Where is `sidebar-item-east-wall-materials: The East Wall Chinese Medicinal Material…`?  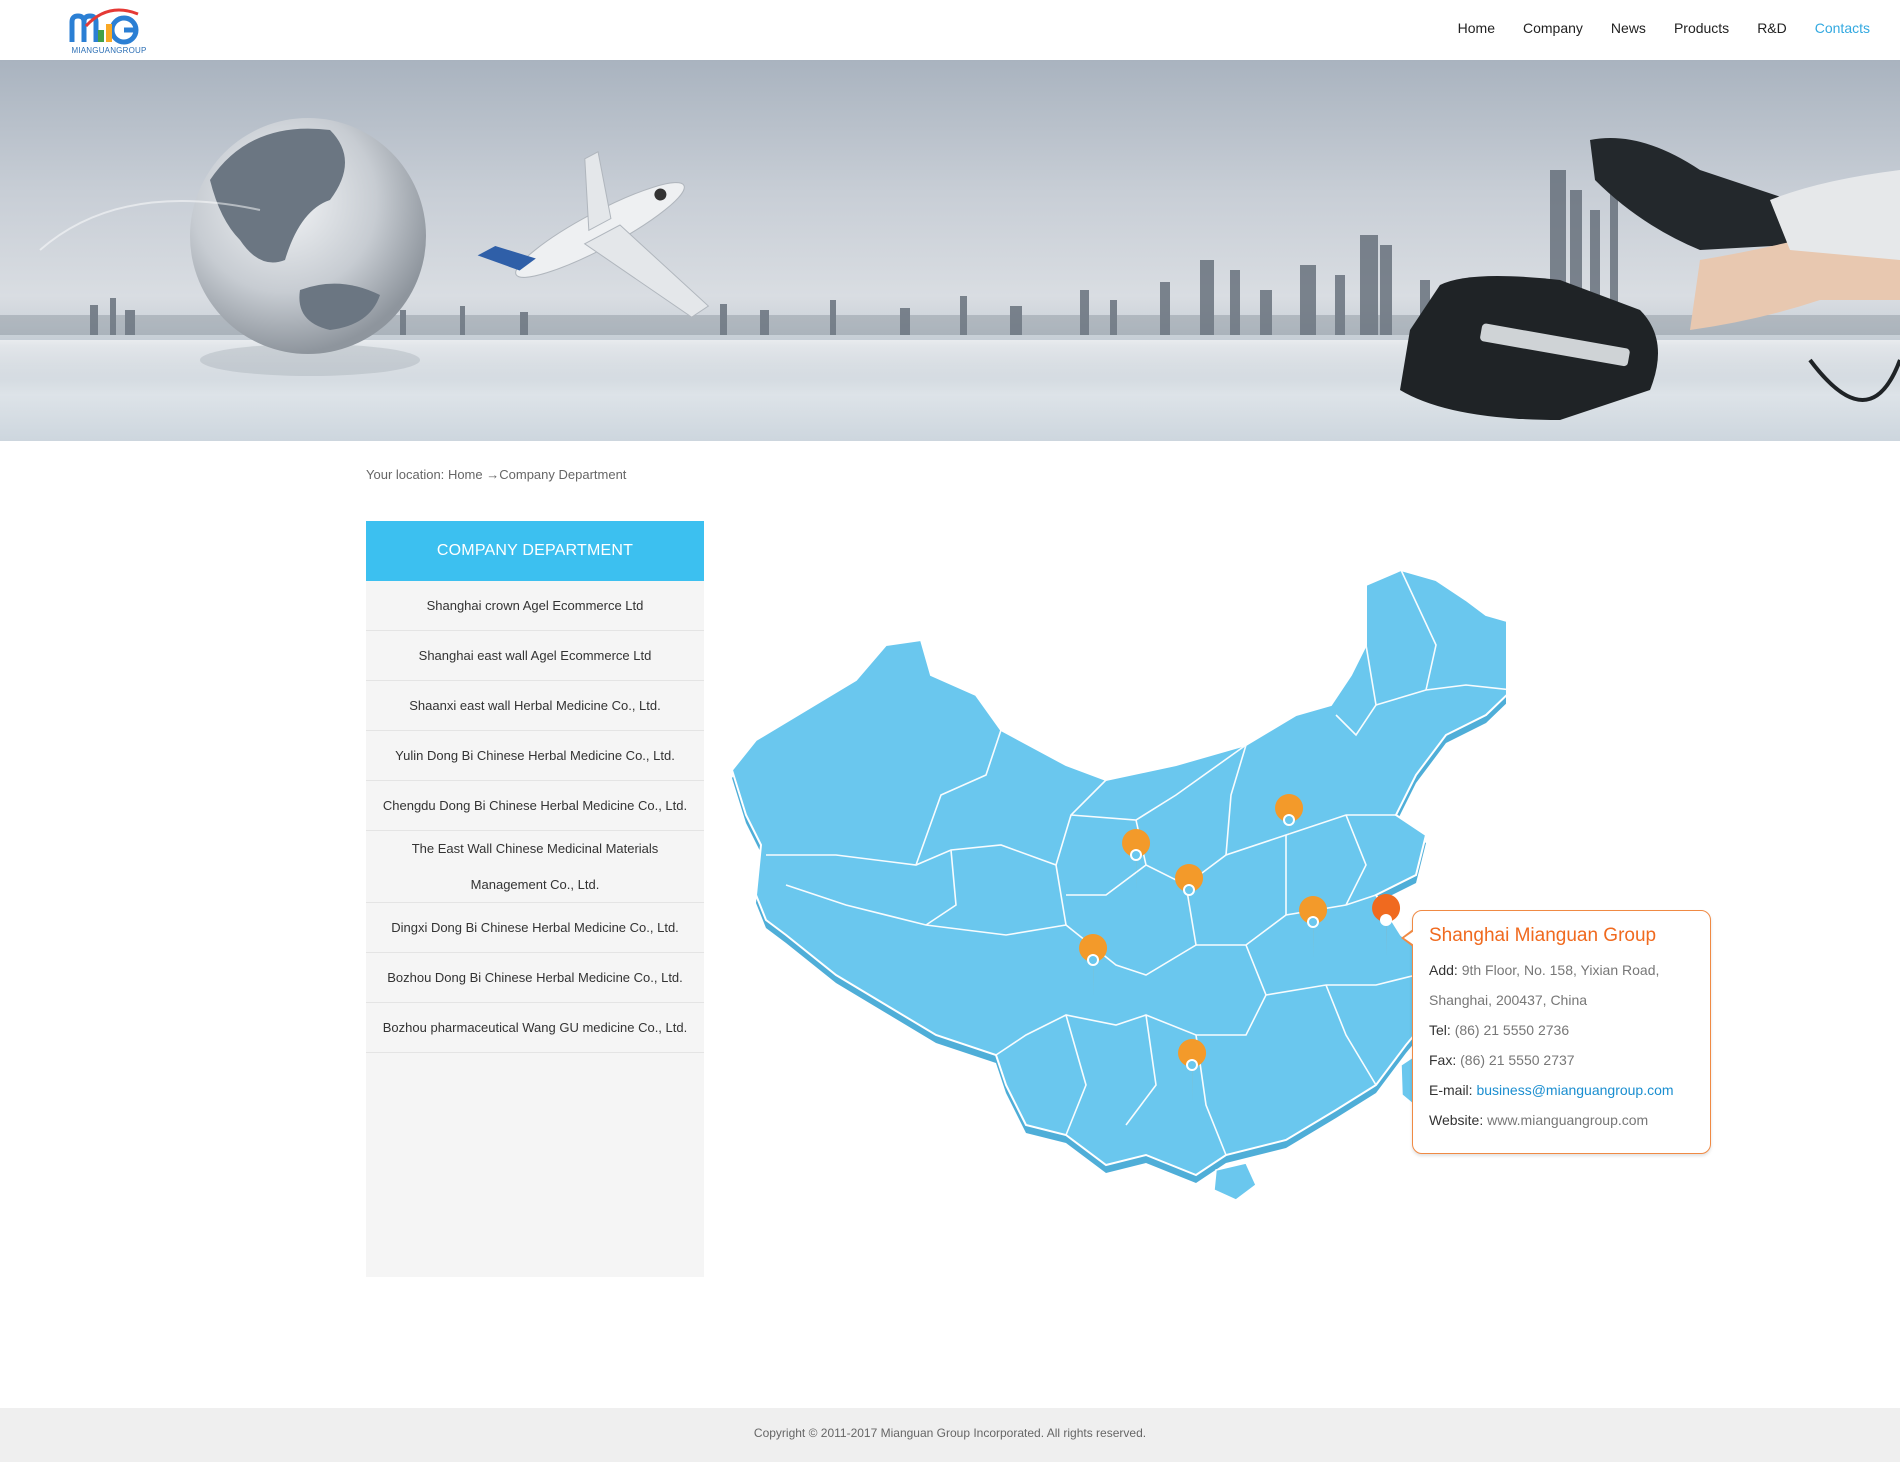 sidebar-item-east-wall-materials: The East Wall Chinese Medicinal Material… is located at coordinates (535, 867).